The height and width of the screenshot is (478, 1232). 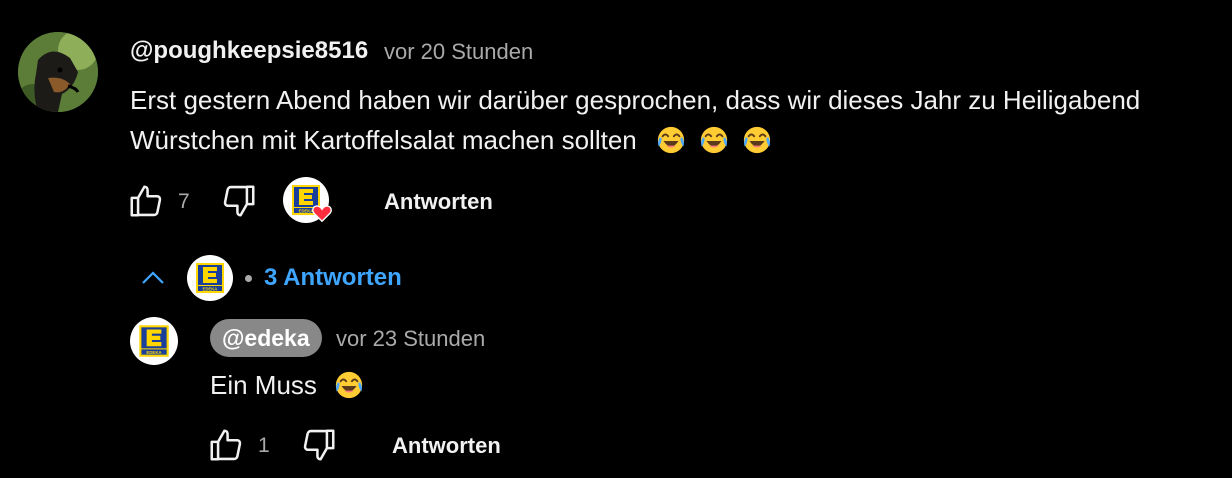 I want to click on heart-icon, so click(x=322, y=214).